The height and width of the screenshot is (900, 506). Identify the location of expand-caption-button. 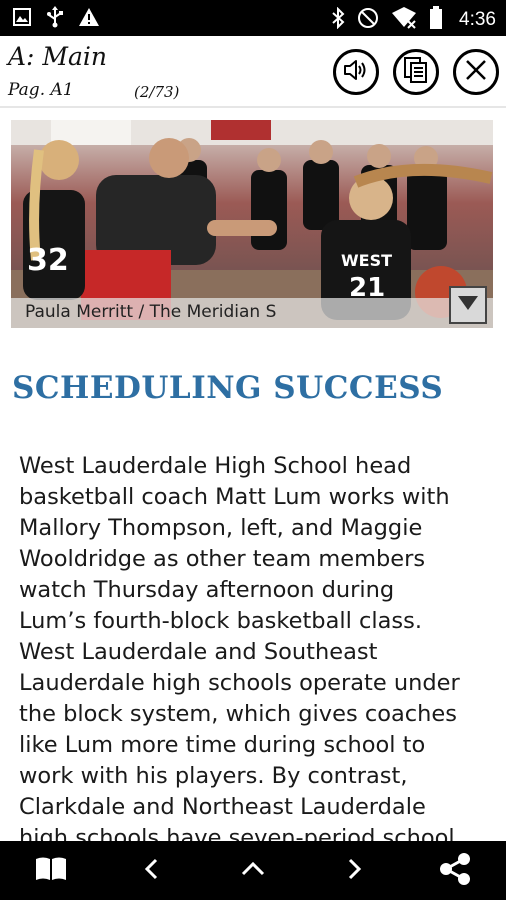
(468, 305).